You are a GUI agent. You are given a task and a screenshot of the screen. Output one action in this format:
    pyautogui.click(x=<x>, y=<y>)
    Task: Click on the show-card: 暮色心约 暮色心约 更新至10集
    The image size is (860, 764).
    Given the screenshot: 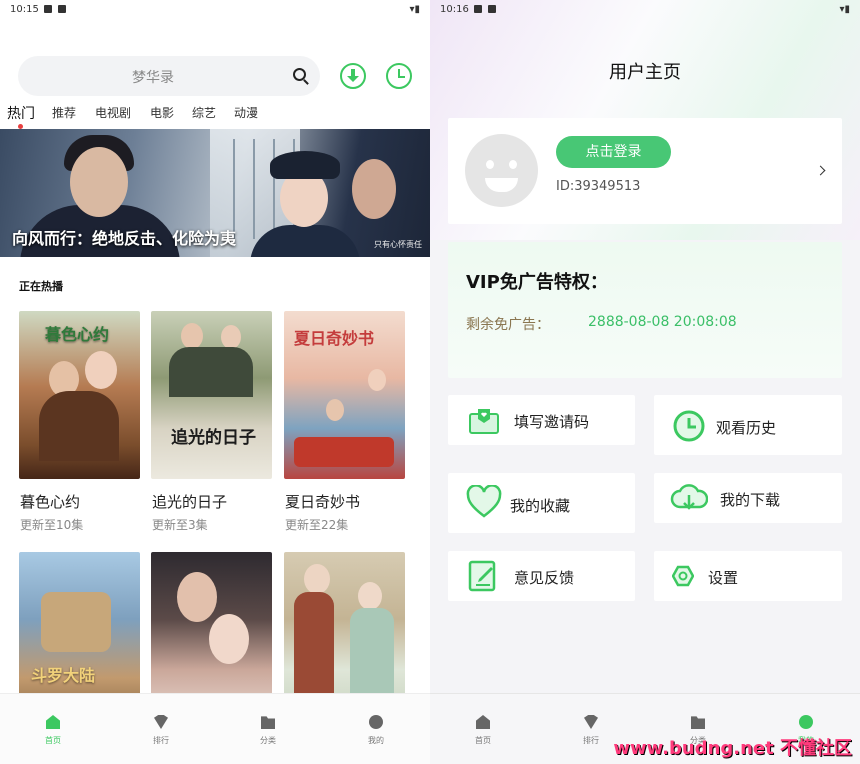 What is the action you would take?
    pyautogui.click(x=79, y=421)
    